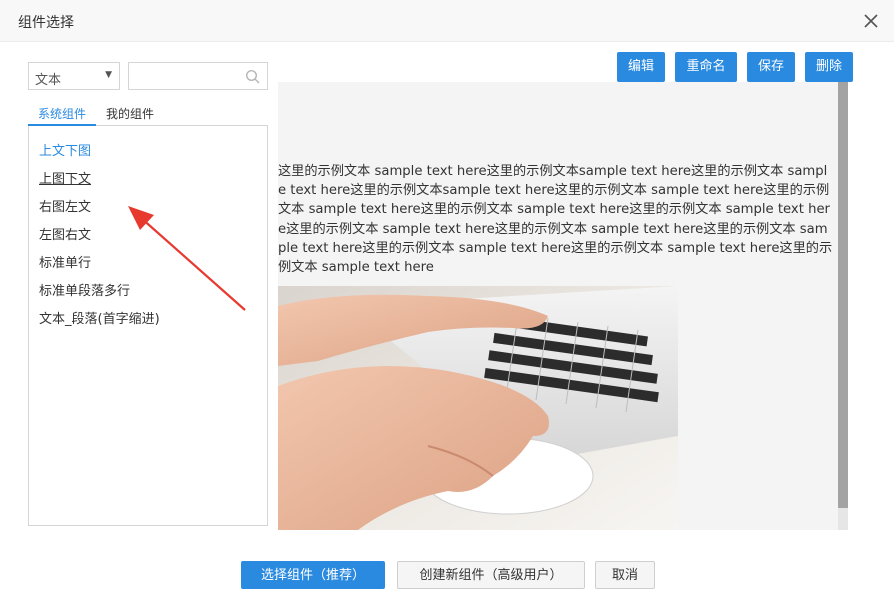 The image size is (894, 600). What do you see at coordinates (65, 261) in the screenshot?
I see `list-item: 标准单行` at bounding box center [65, 261].